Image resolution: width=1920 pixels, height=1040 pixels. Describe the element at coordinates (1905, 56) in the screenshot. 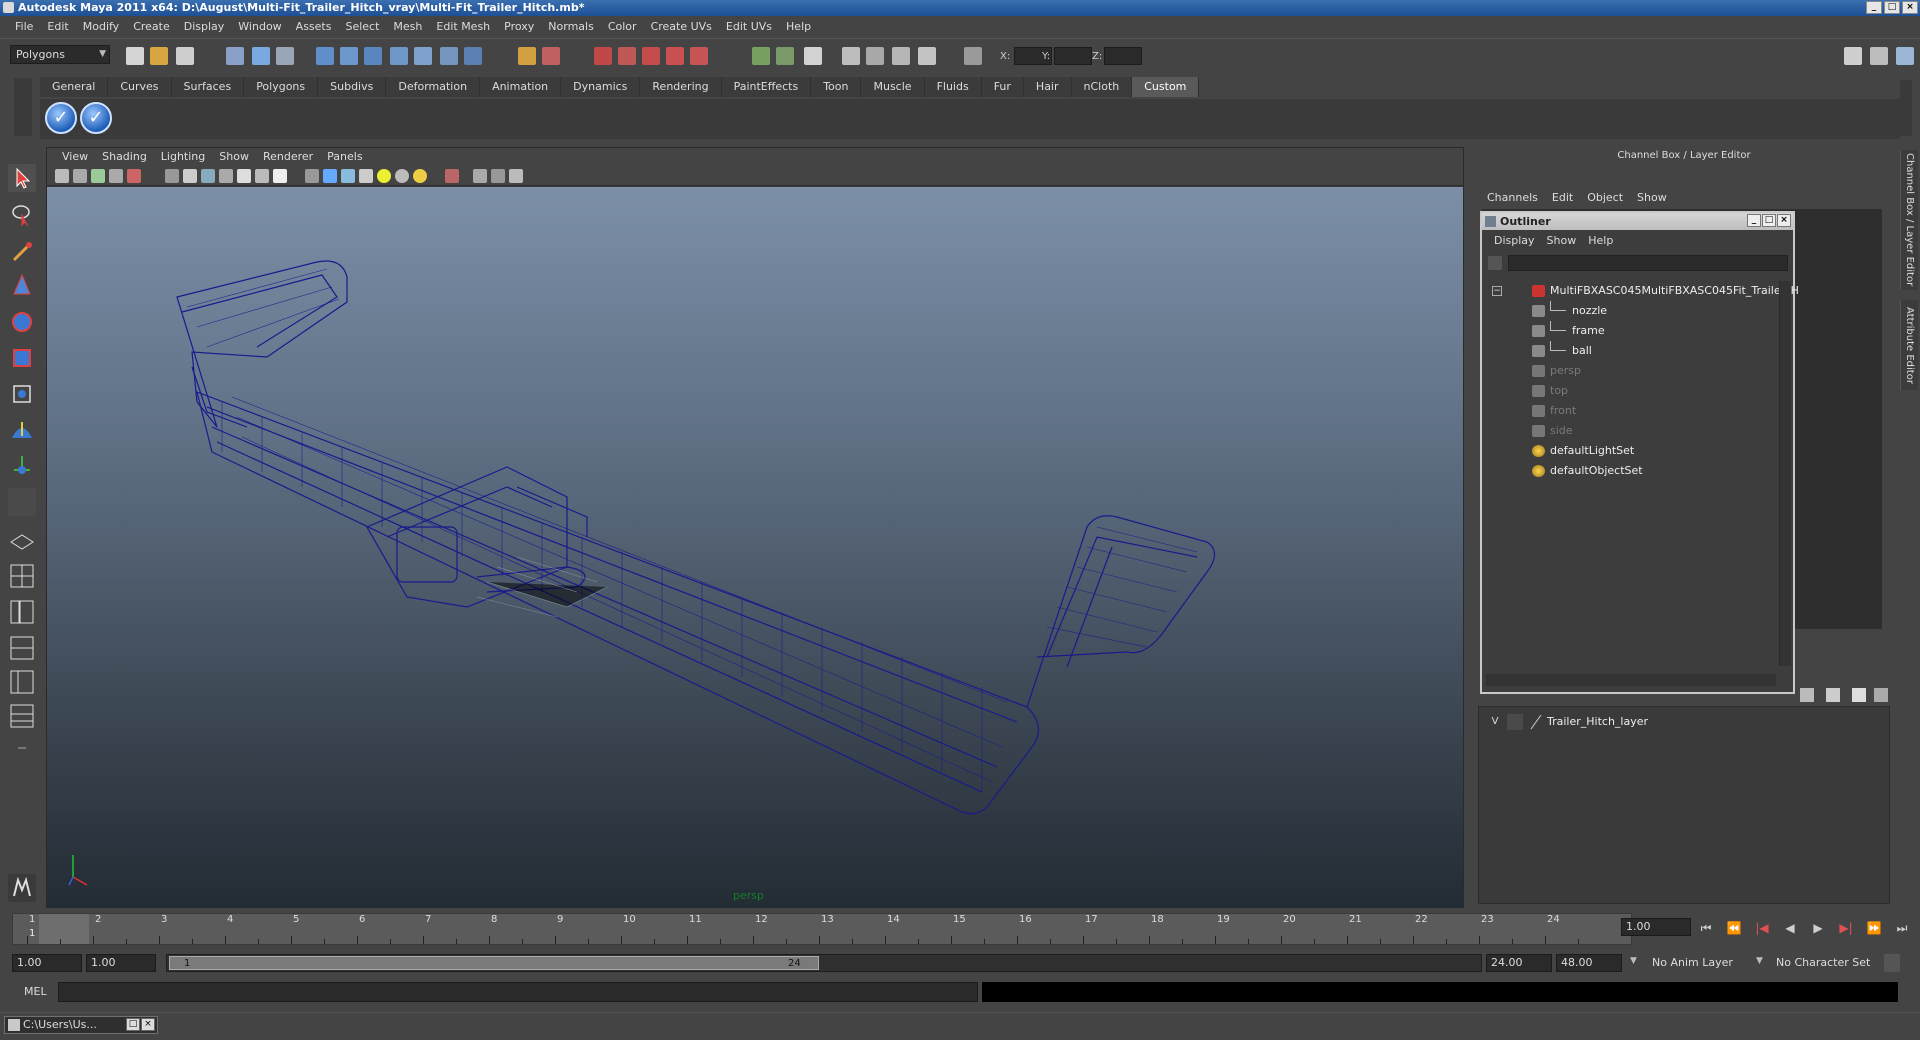

I see `toggle-channel-box-icon` at that location.